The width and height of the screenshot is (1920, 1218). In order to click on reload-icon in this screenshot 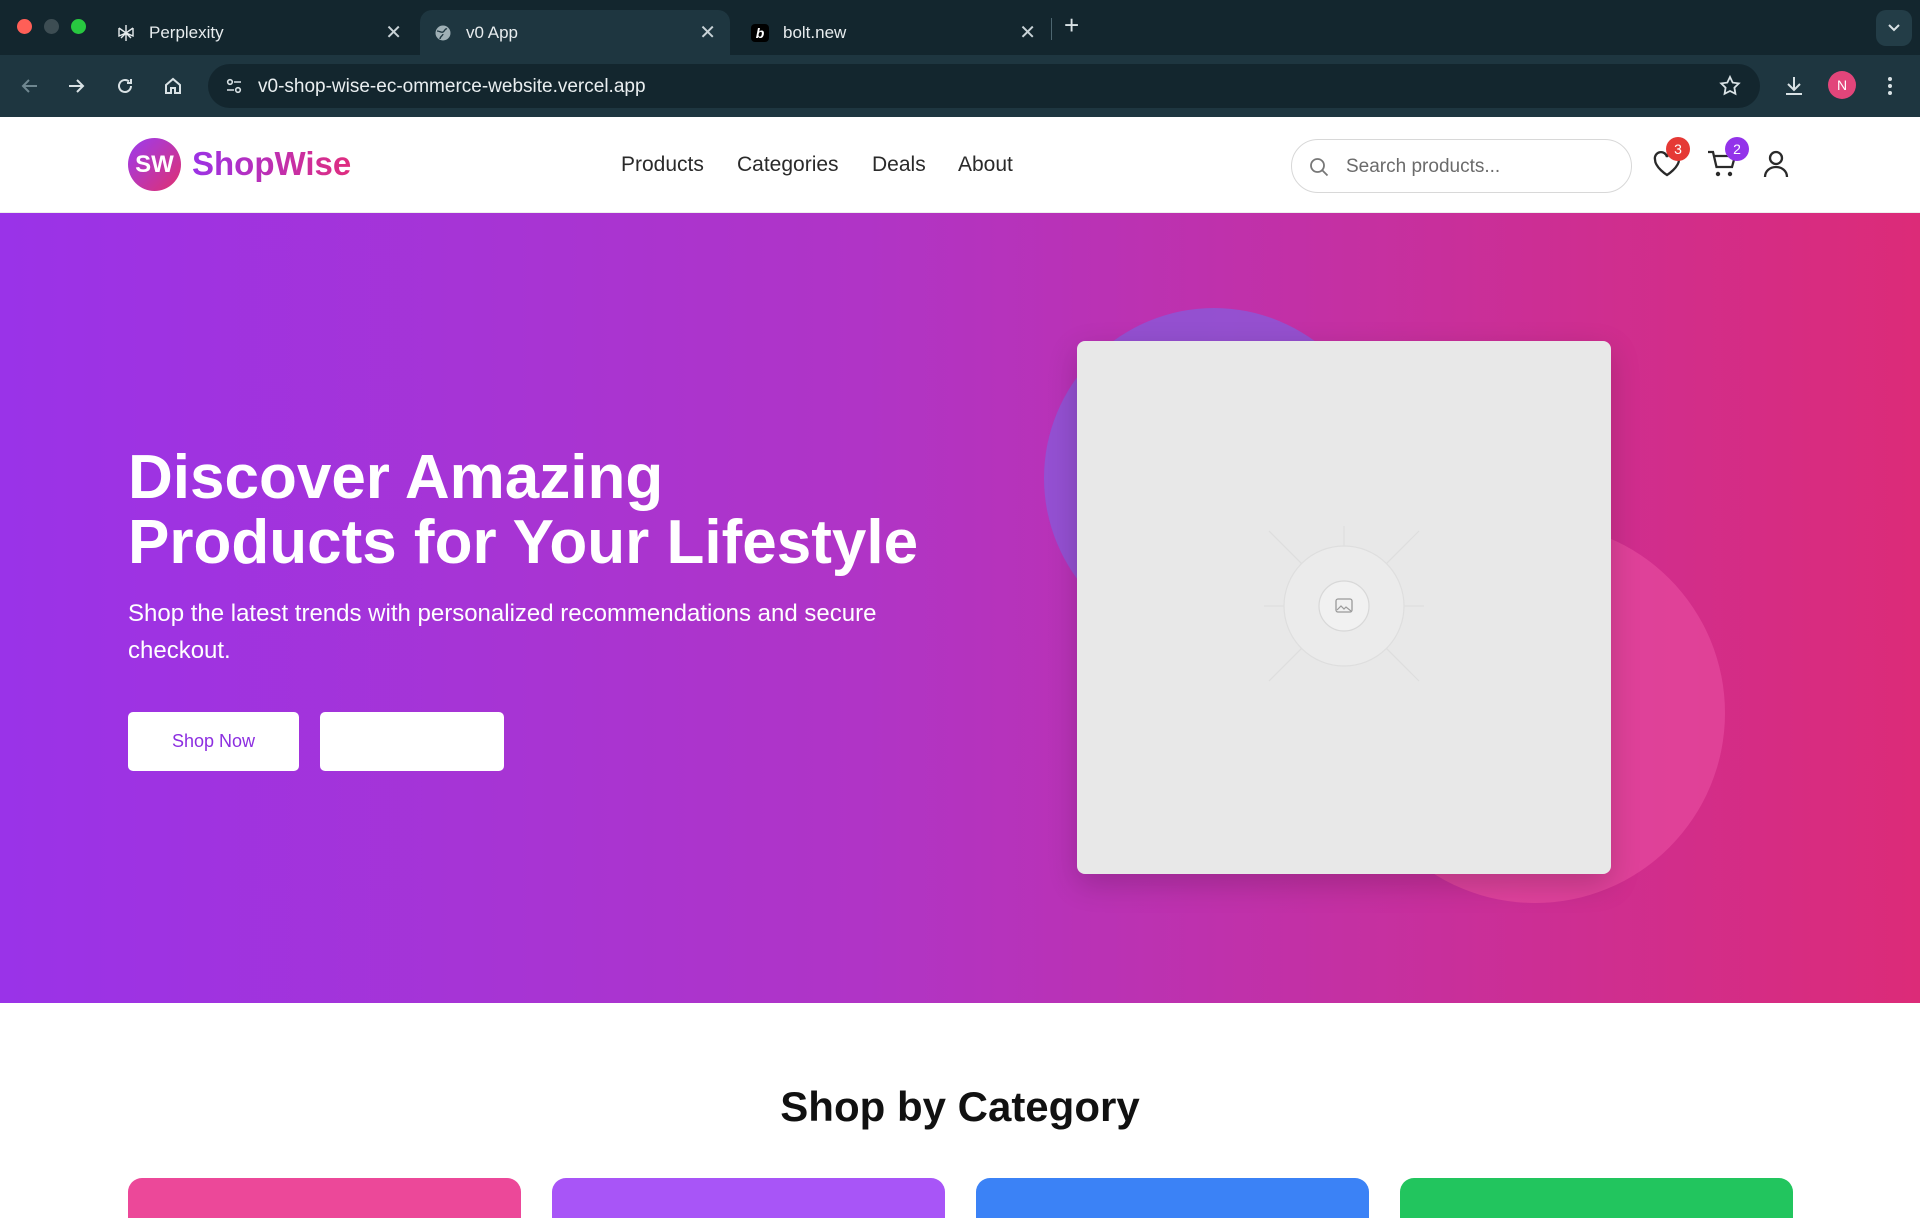, I will do `click(125, 85)`.